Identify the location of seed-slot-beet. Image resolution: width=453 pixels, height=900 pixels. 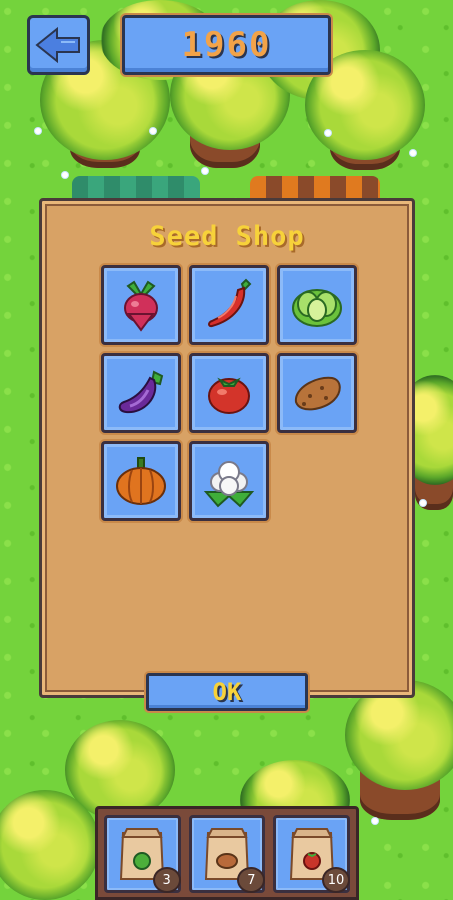
(141, 305).